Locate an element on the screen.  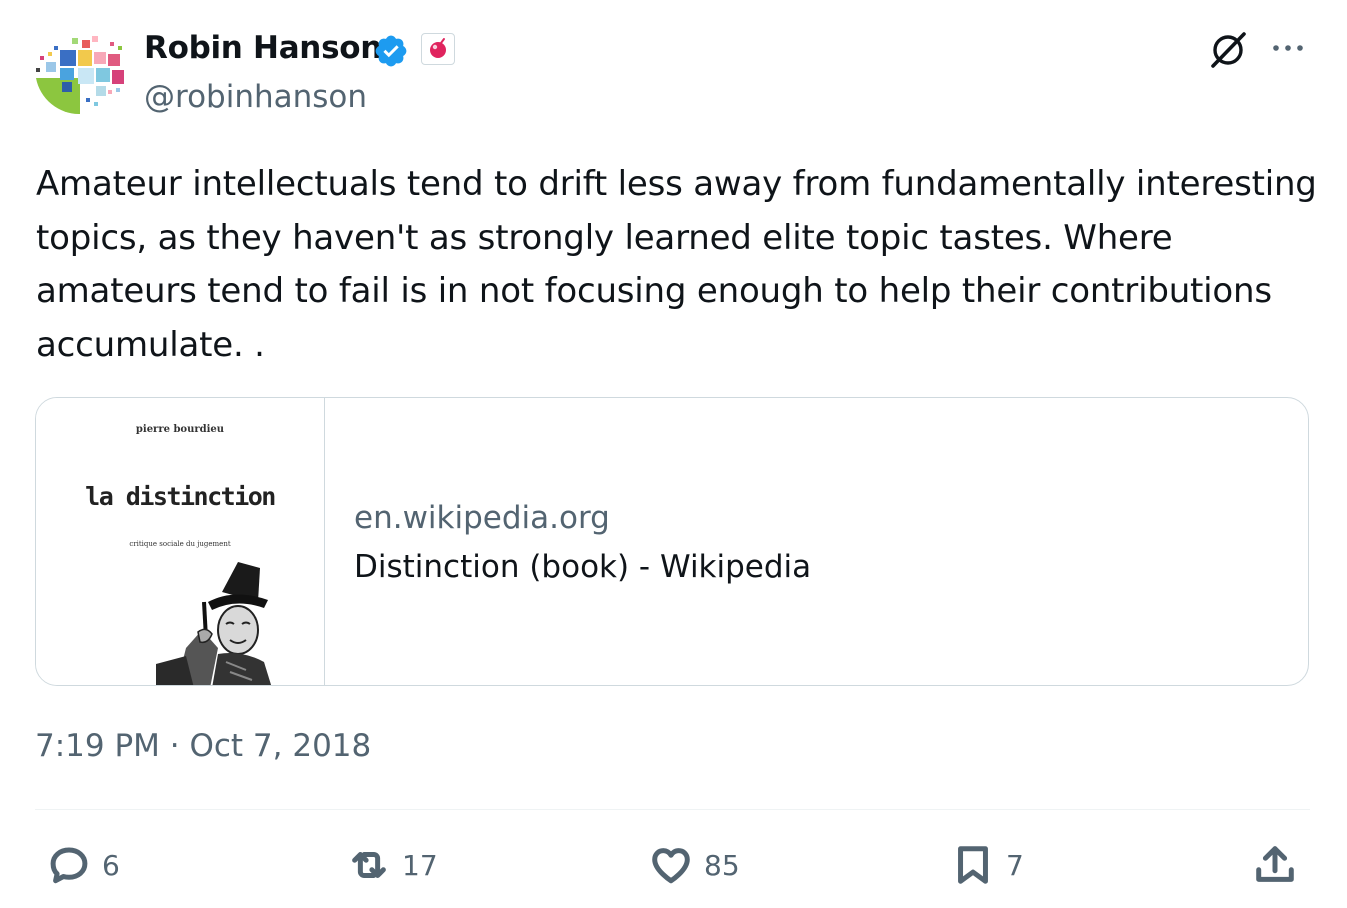
avatar is located at coordinates (80, 73).